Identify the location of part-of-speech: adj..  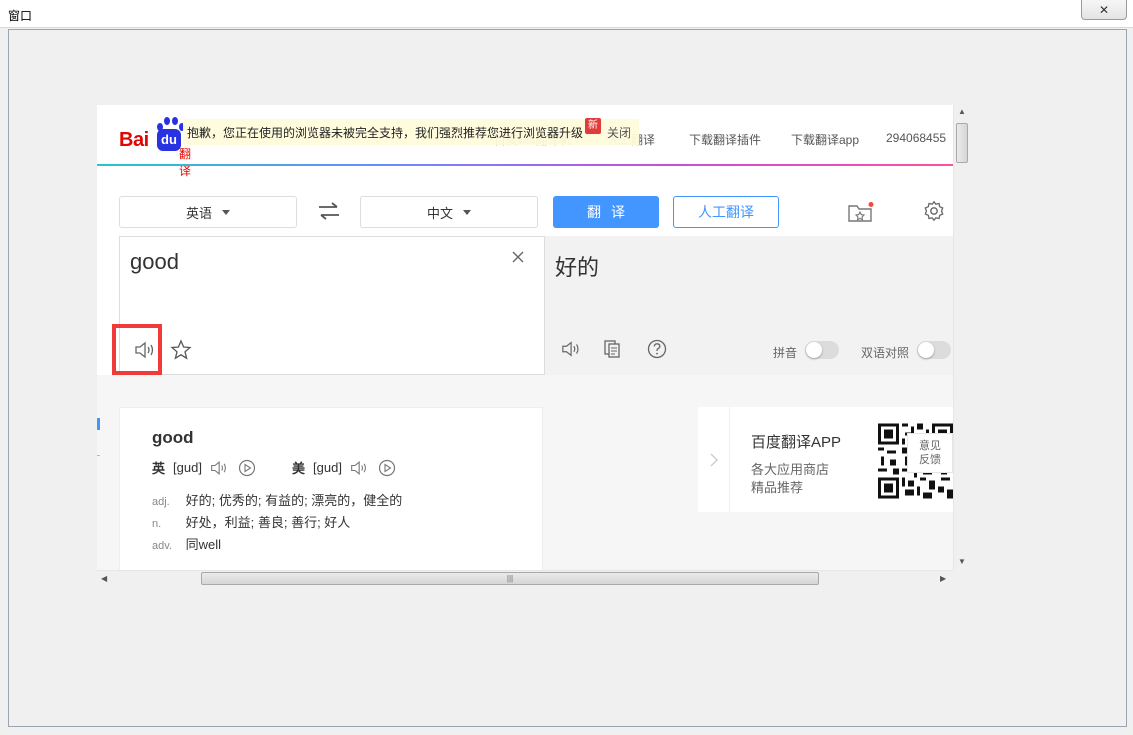
(161, 502).